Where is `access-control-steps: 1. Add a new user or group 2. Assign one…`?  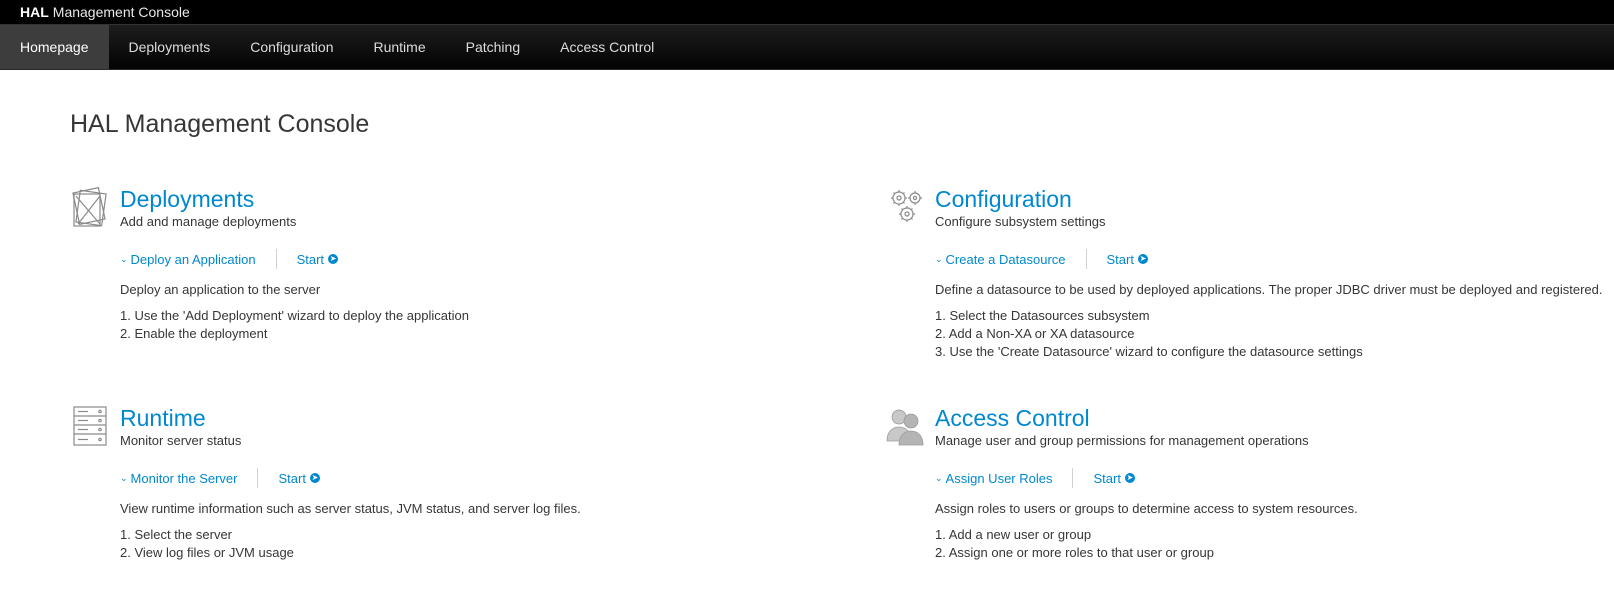
access-control-steps: 1. Add a new user or group 2. Assign one… is located at coordinates (1274, 544).